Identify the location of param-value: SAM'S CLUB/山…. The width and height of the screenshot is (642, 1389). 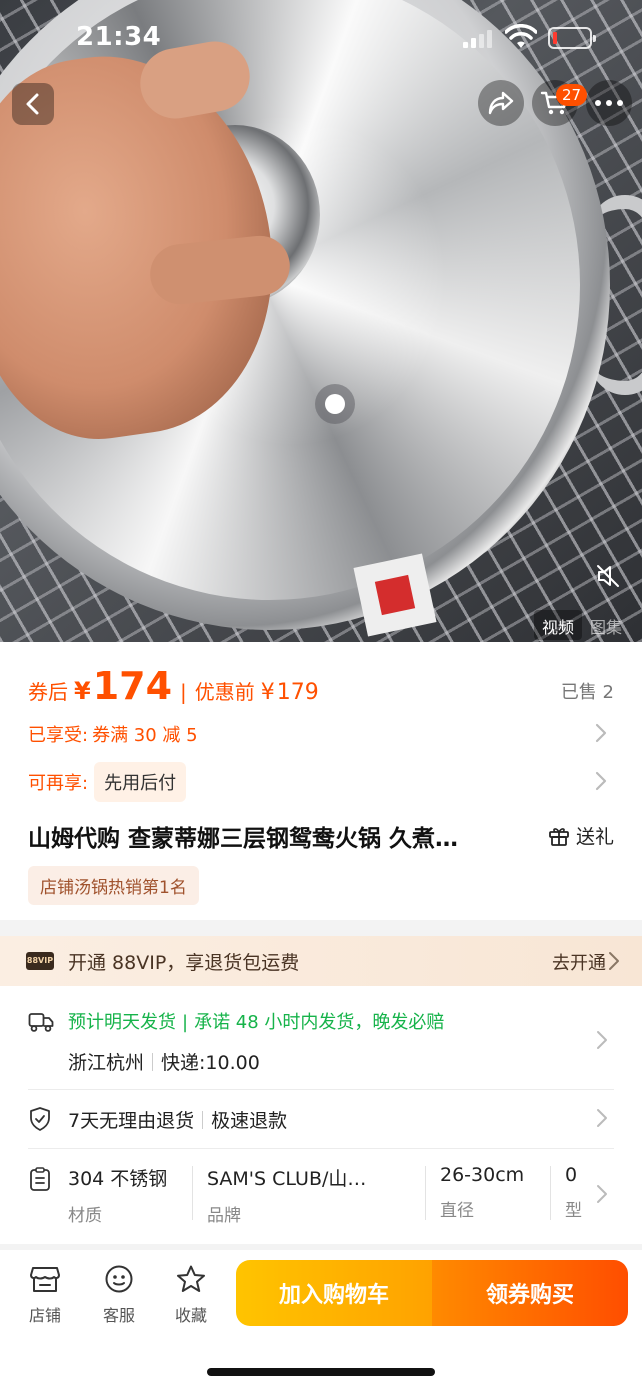
(287, 1179).